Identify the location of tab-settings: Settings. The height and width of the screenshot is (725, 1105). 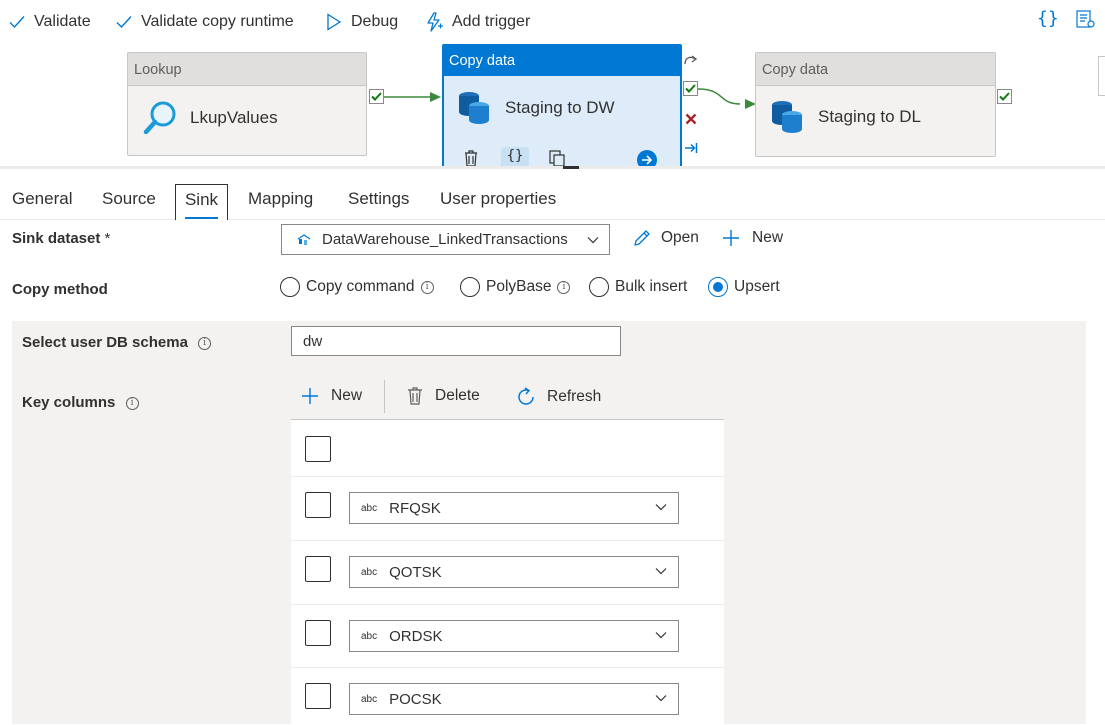
(378, 202).